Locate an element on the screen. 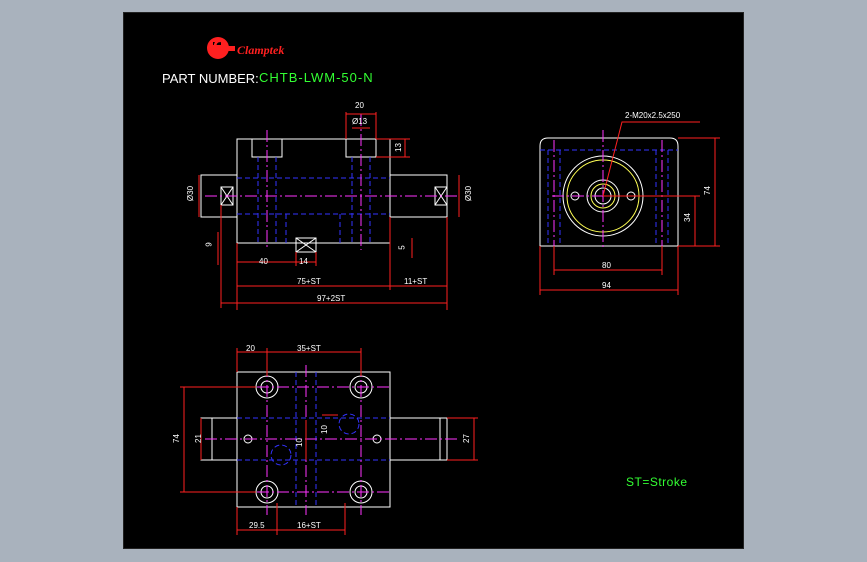  dim-top-20: 20 is located at coordinates (250, 348).